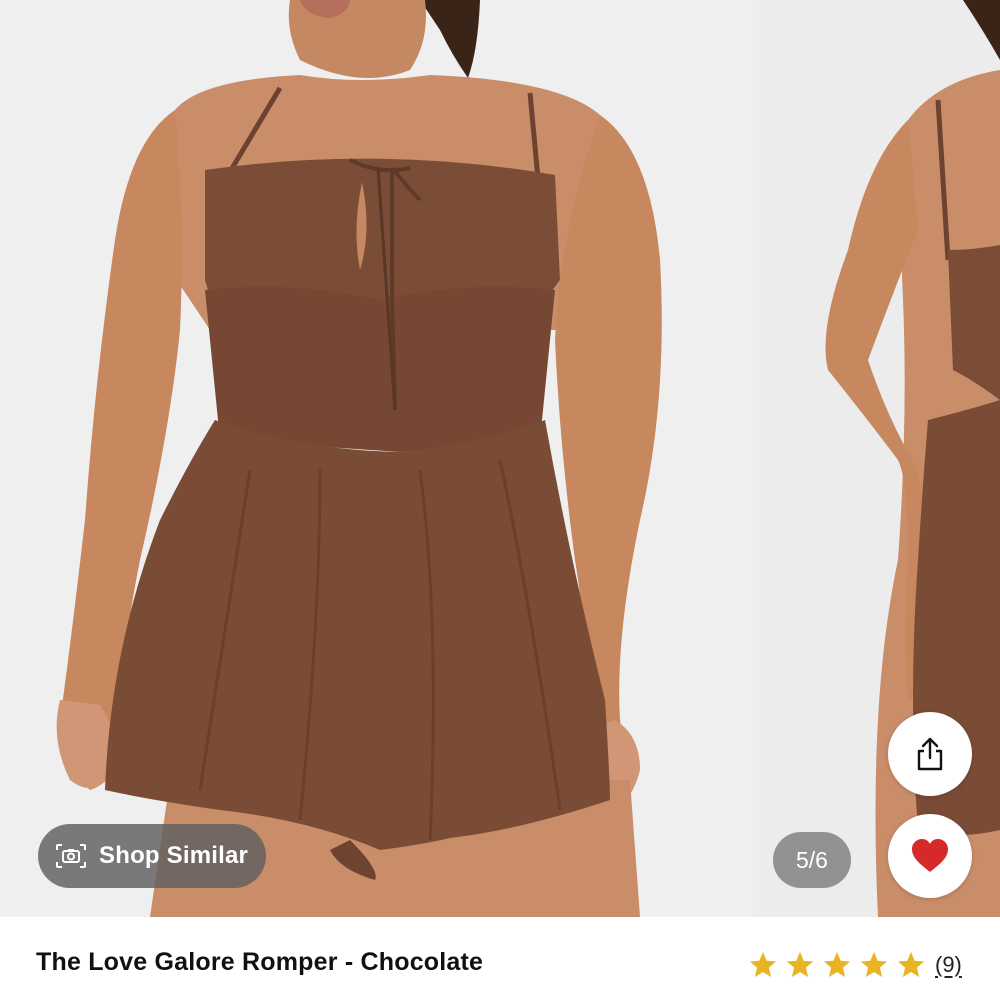 The height and width of the screenshot is (1000, 1000). What do you see at coordinates (948, 965) in the screenshot?
I see `review-count-link: (9)` at bounding box center [948, 965].